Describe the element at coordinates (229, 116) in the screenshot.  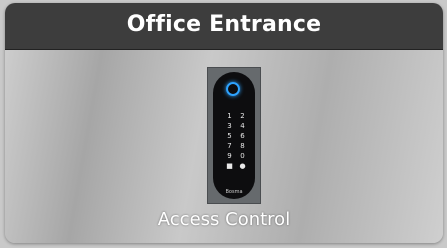
I see `key-1: 1` at that location.